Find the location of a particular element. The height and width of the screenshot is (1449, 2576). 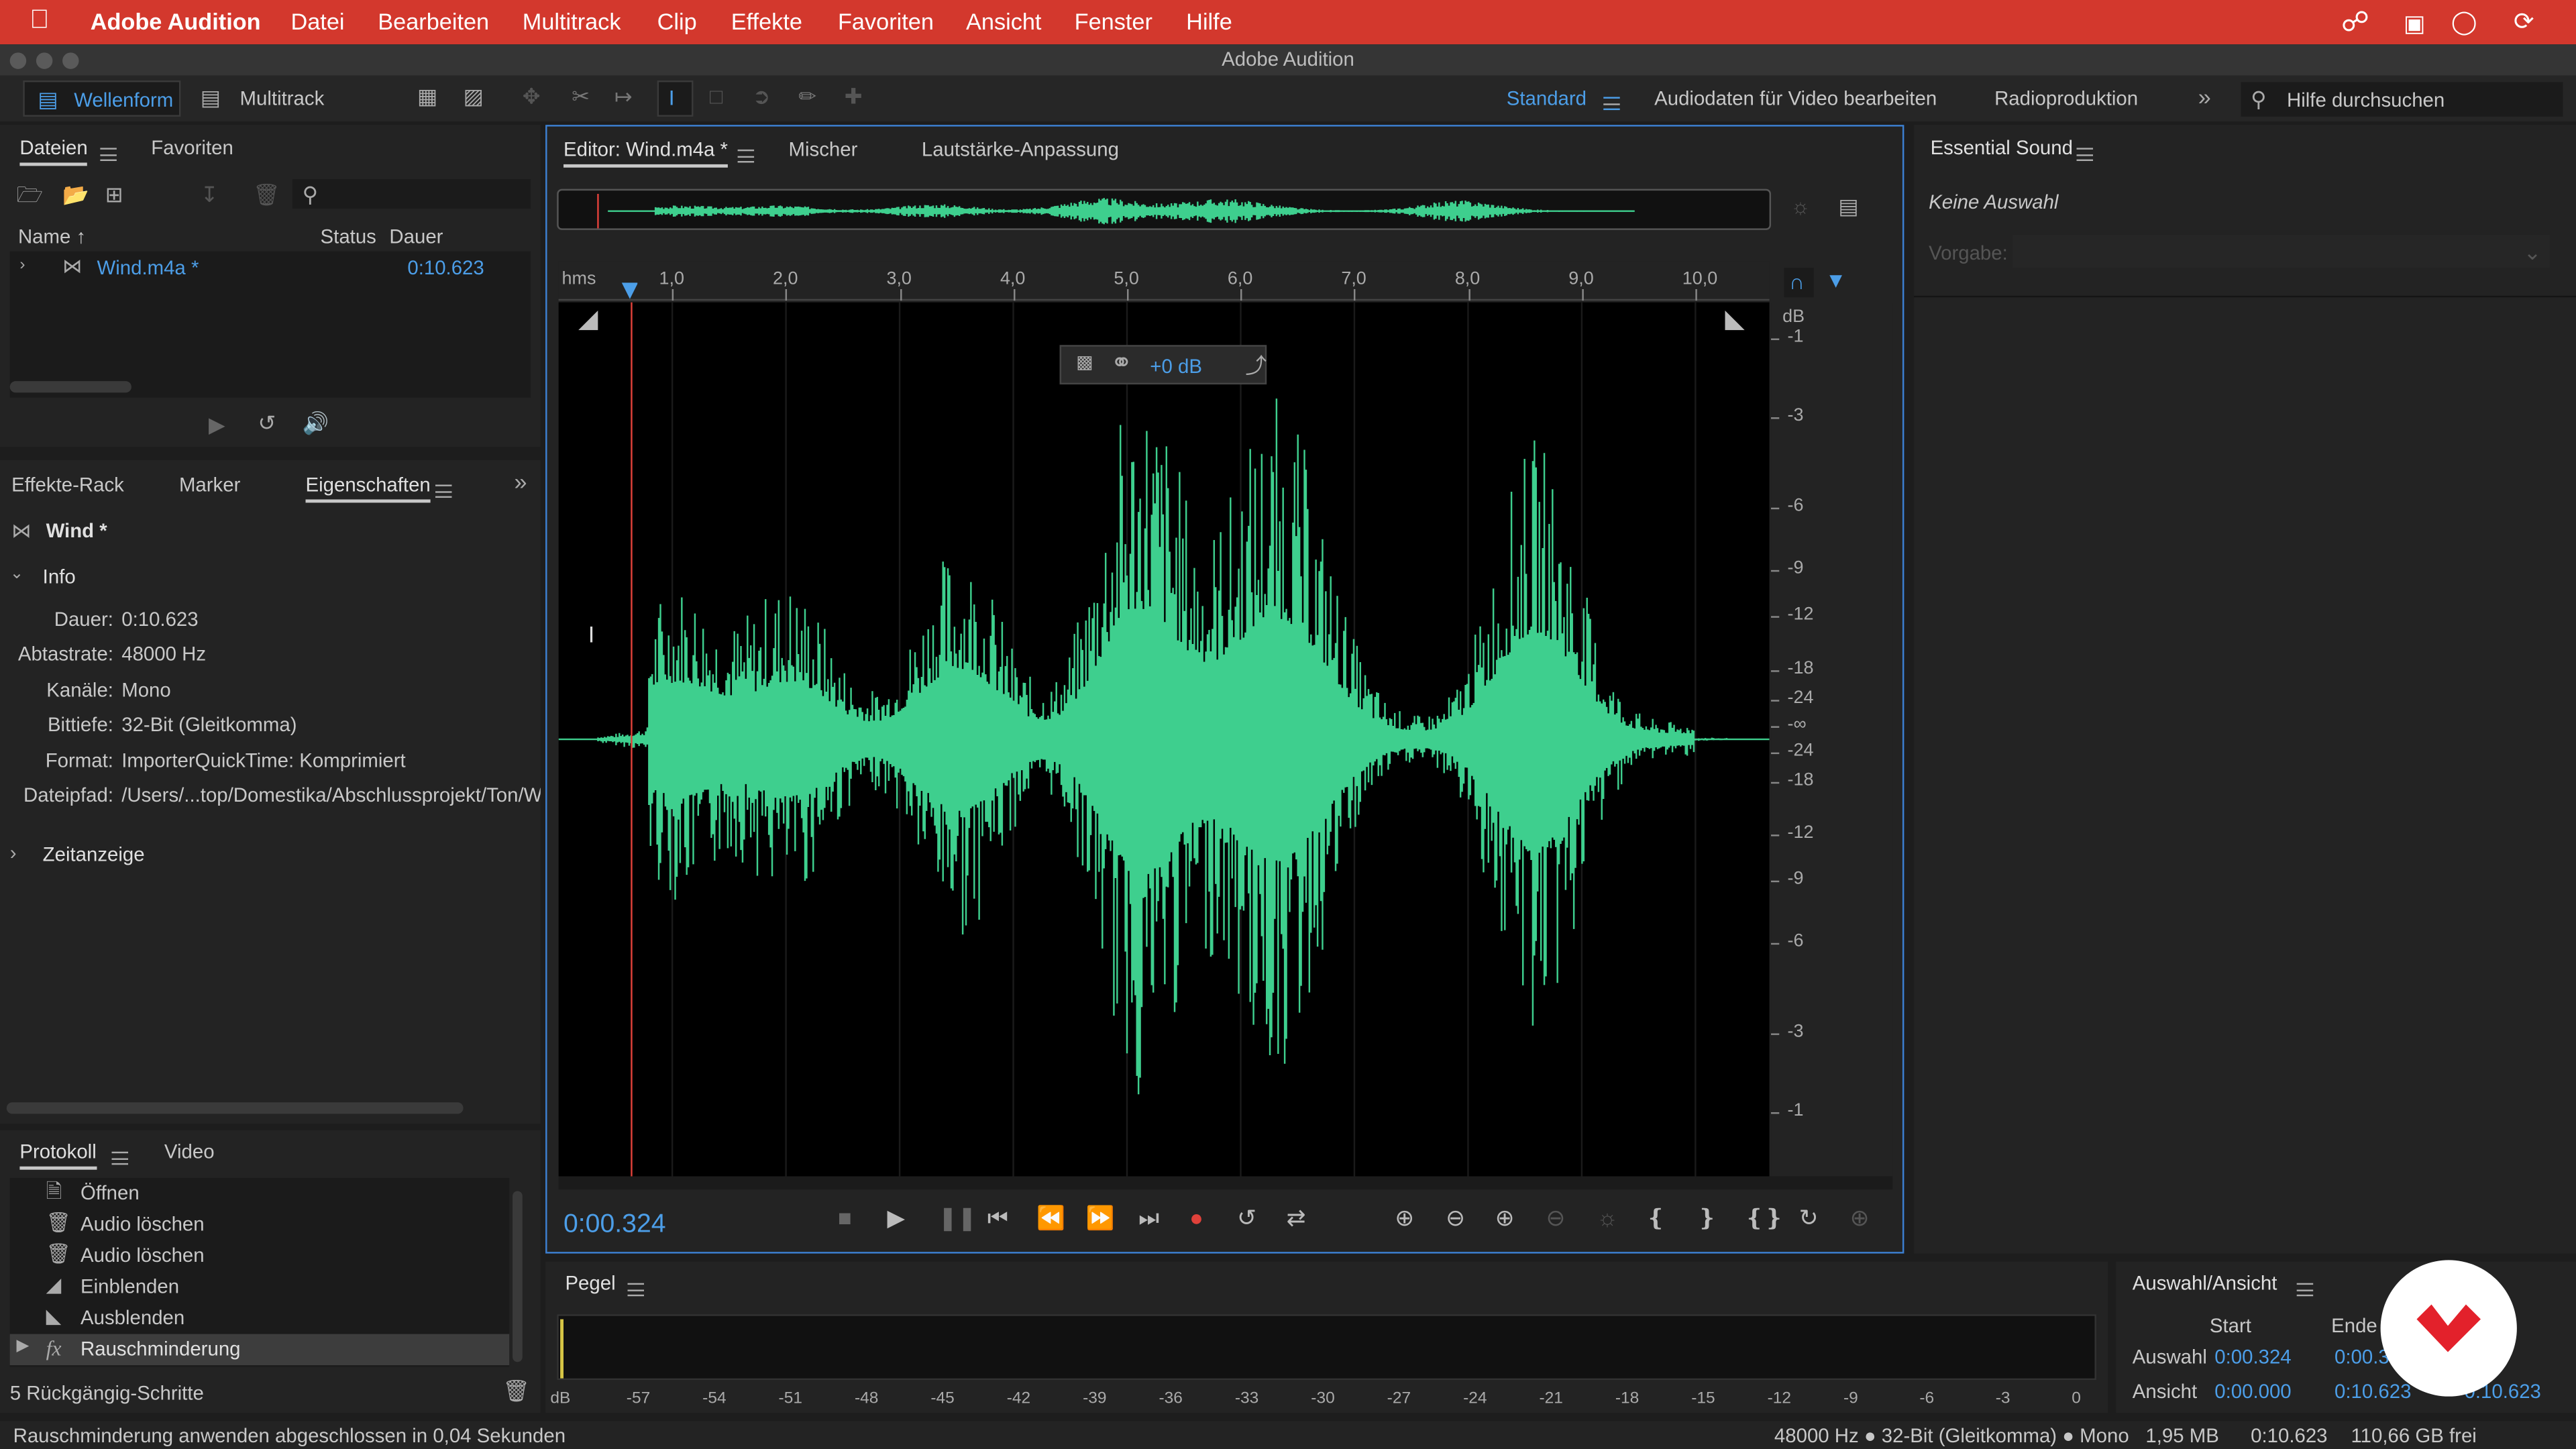

pause-button: ❚❚ is located at coordinates (957, 1217).